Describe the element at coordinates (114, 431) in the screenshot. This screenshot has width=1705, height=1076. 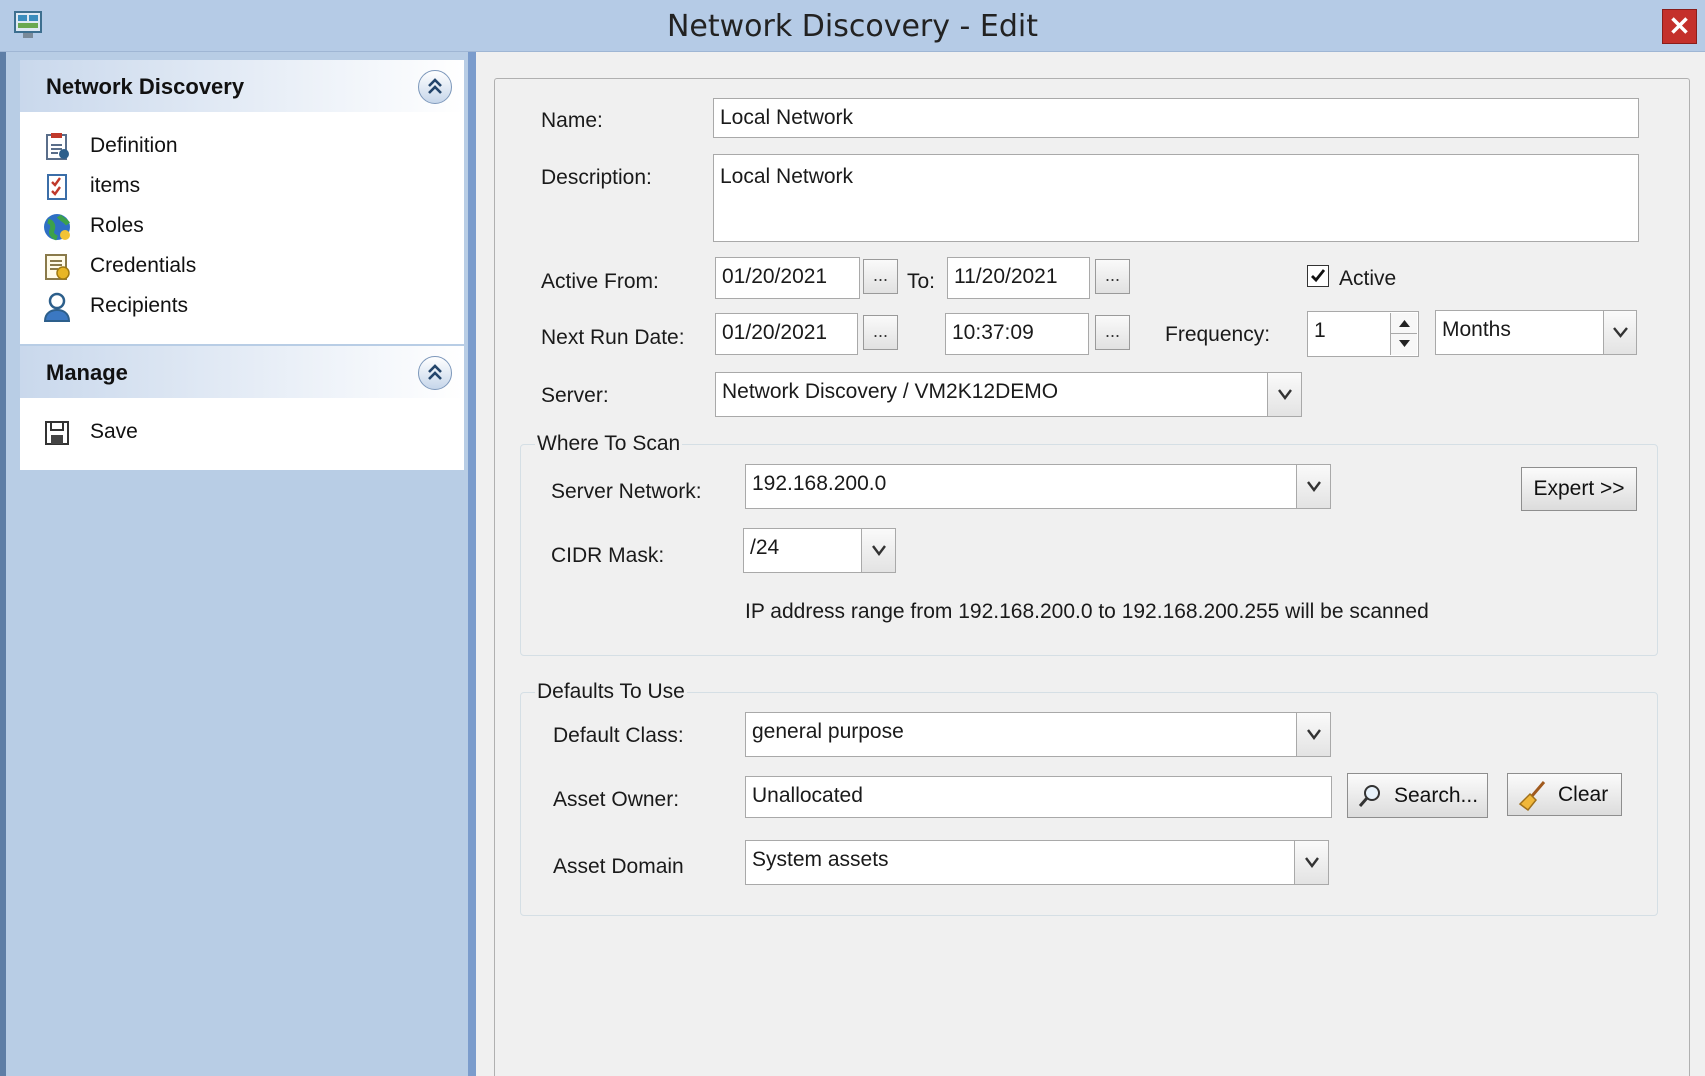
I see `sidebar-item-label: Save` at that location.